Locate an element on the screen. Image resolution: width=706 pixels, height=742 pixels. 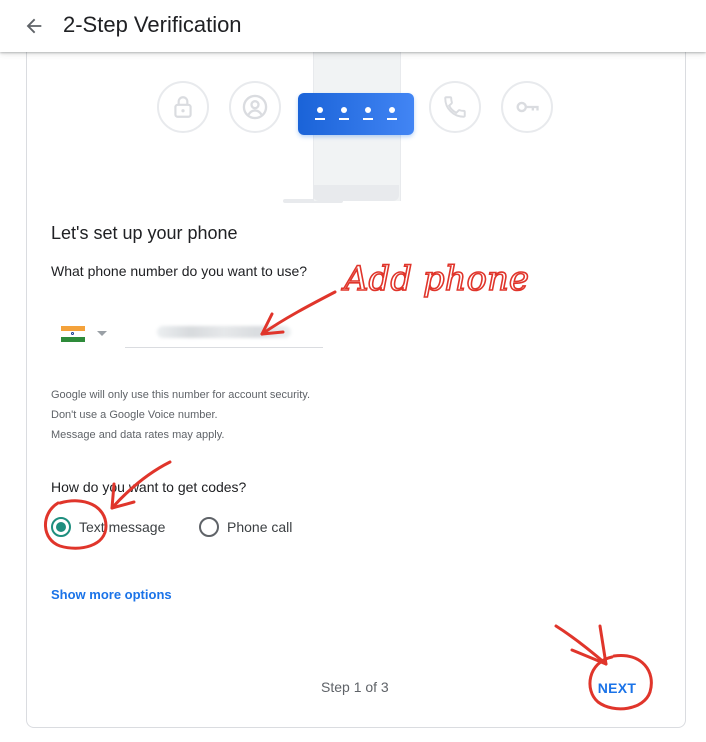
key-icon is located at coordinates (527, 107).